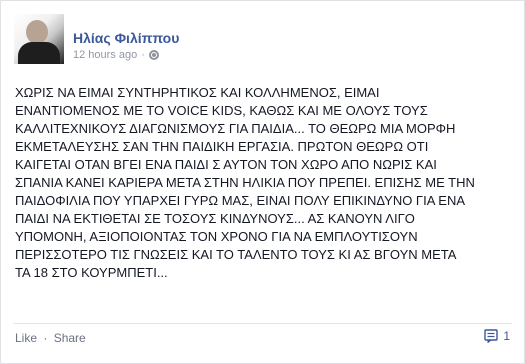 Image resolution: width=525 pixels, height=364 pixels. What do you see at coordinates (50, 338) in the screenshot?
I see `post-actions: Like · Share` at bounding box center [50, 338].